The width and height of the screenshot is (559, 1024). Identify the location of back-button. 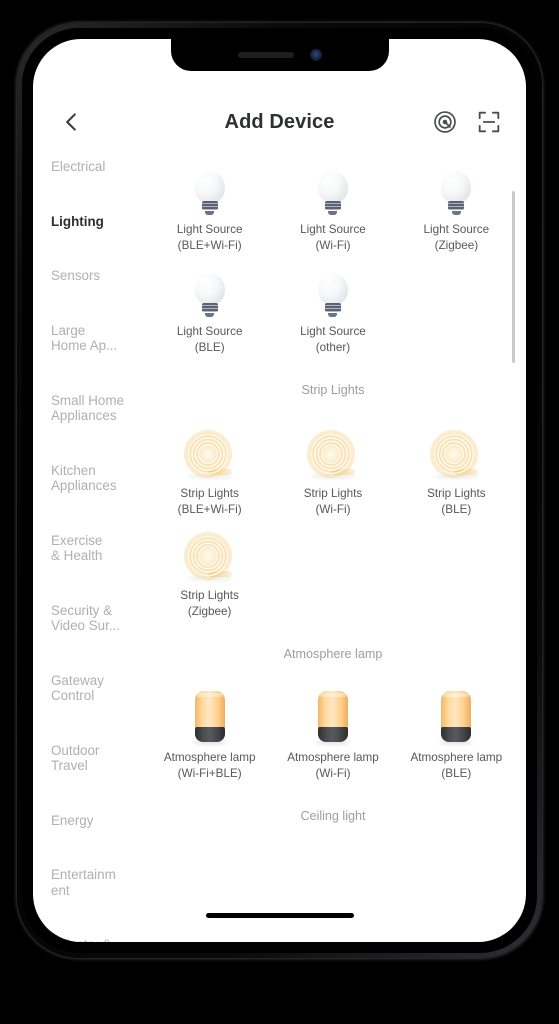
(71, 122).